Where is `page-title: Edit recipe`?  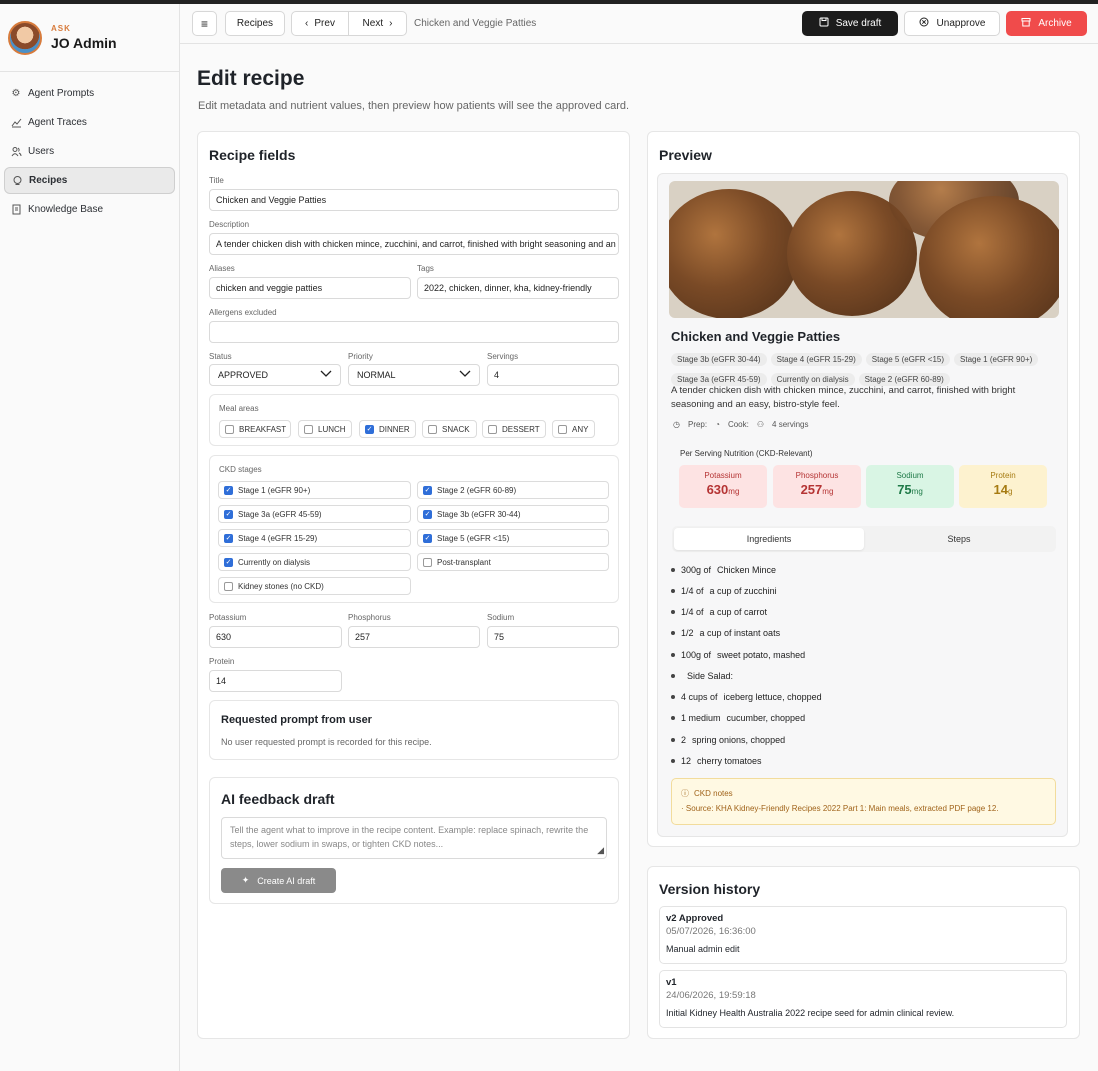 page-title: Edit recipe is located at coordinates (251, 78).